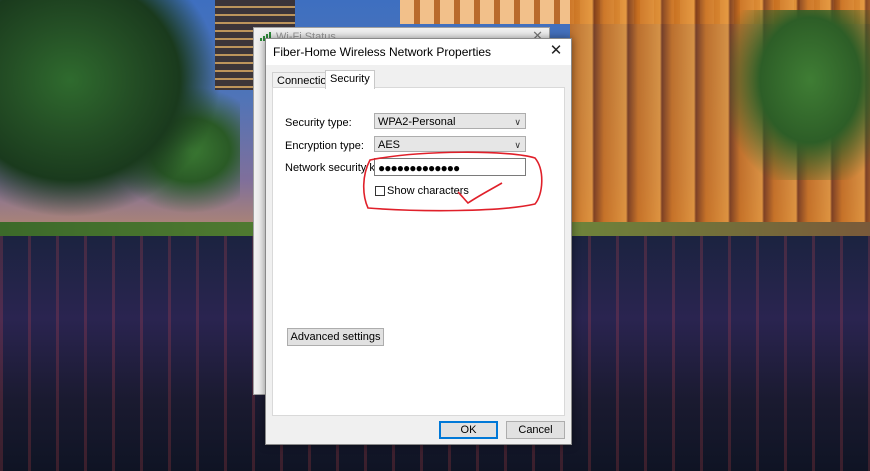 Image resolution: width=870 pixels, height=471 pixels. Describe the element at coordinates (389, 145) in the screenshot. I see `encryption-type-value: AES` at that location.